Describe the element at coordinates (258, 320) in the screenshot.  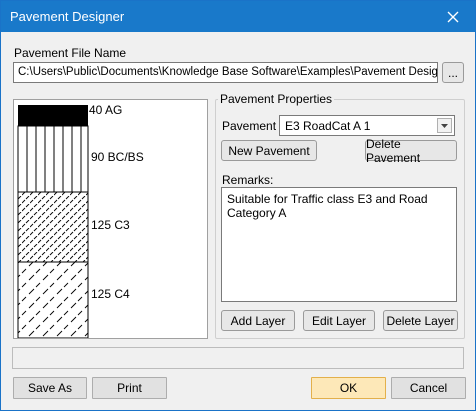
I see `add-layer-button: Add Layer` at that location.